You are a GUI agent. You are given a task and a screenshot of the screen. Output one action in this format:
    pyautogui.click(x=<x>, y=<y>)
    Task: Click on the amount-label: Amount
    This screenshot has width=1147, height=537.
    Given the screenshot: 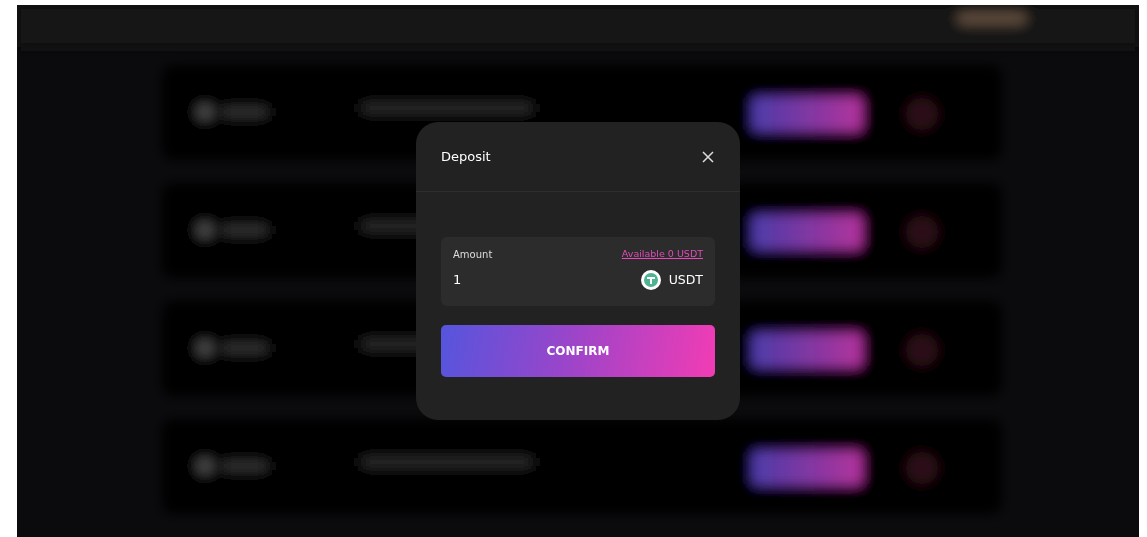 What is the action you would take?
    pyautogui.click(x=473, y=255)
    